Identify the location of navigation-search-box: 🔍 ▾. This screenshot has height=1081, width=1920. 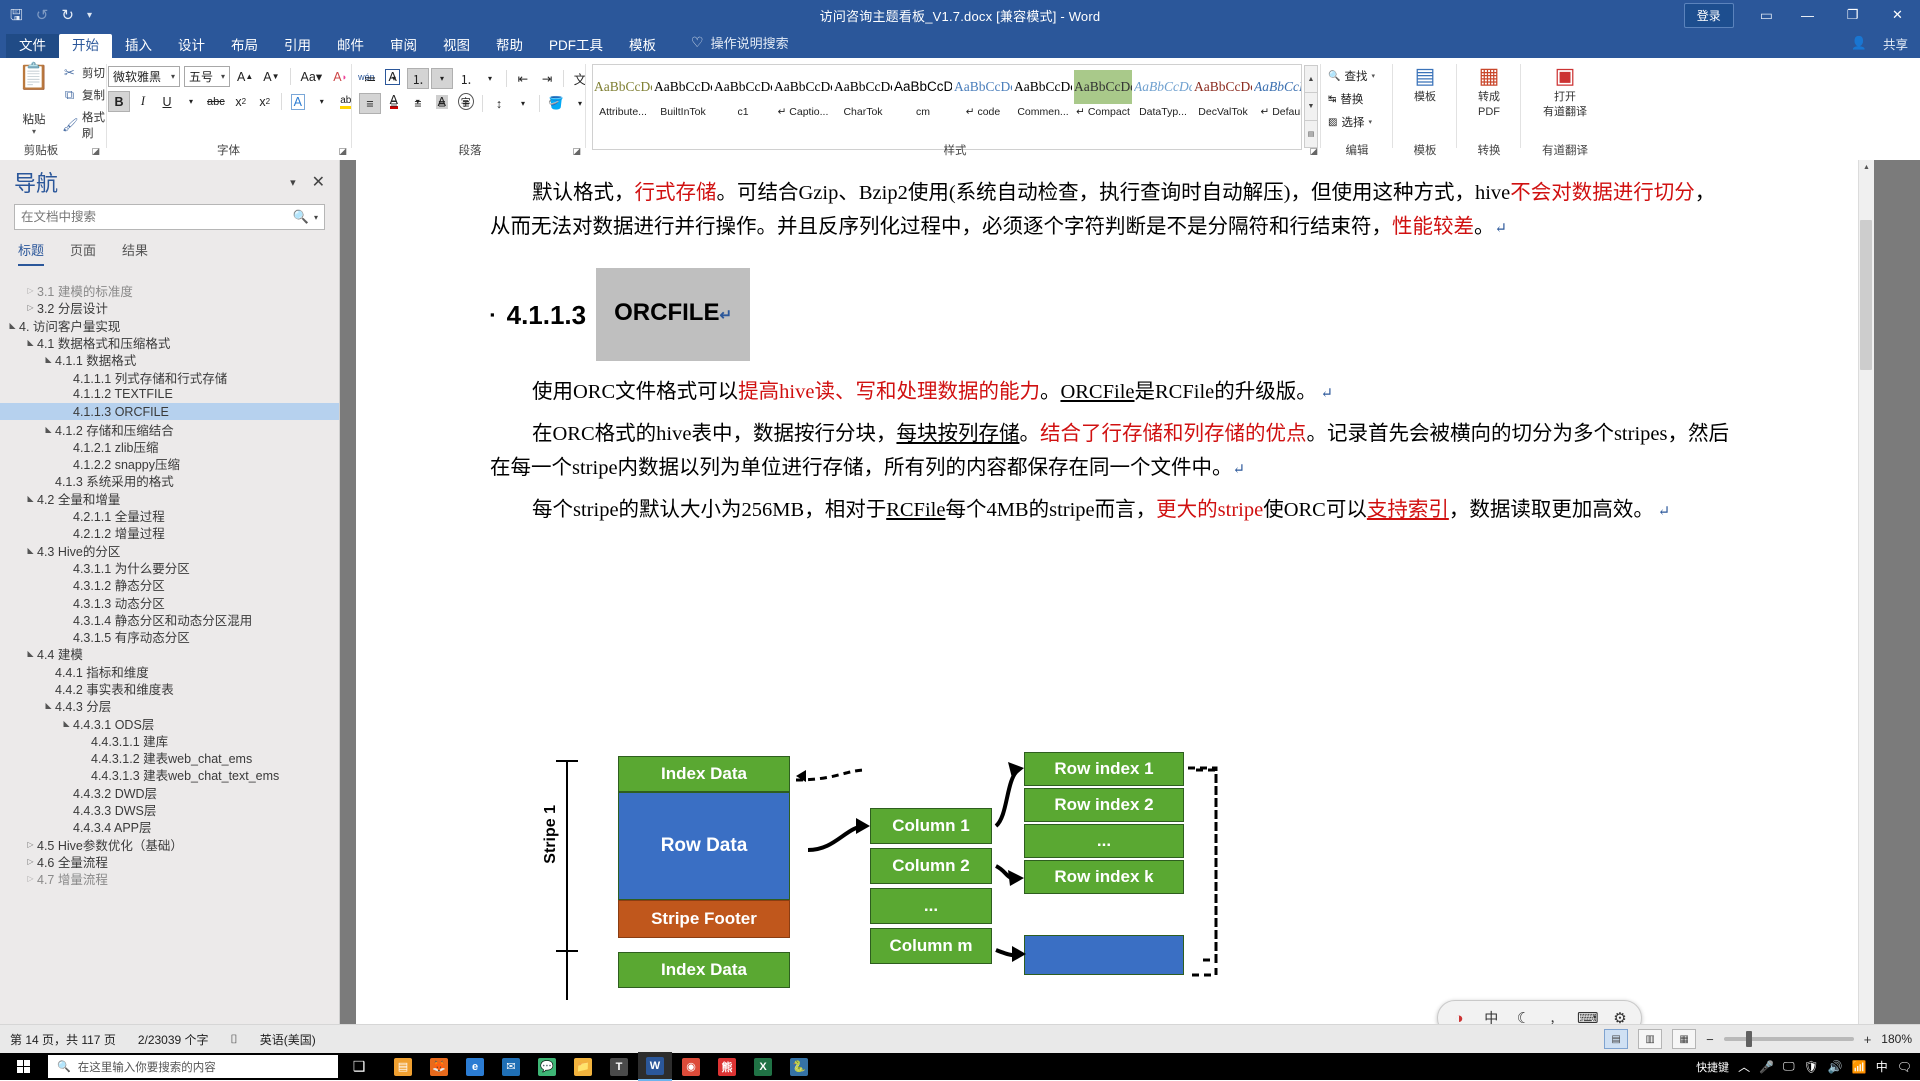
(169, 217).